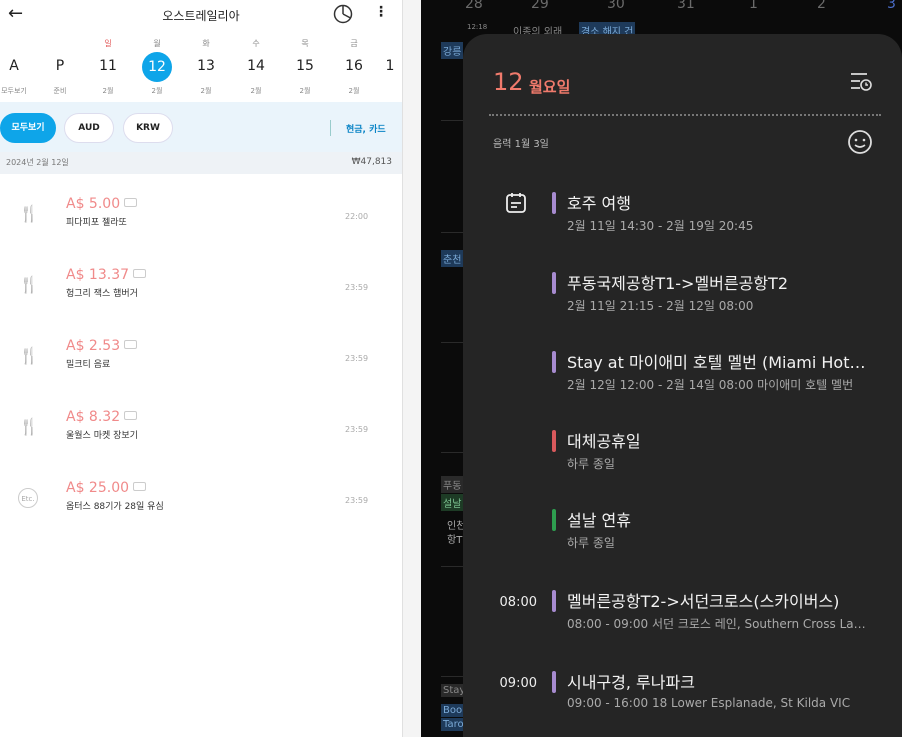 The height and width of the screenshot is (737, 902). Describe the element at coordinates (452, 502) in the screenshot. I see `bg-event: 설날` at that location.